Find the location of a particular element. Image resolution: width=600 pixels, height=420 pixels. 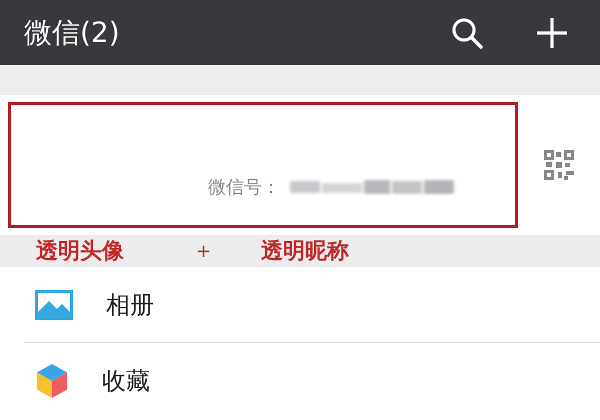

plus-sign: + is located at coordinates (204, 251).